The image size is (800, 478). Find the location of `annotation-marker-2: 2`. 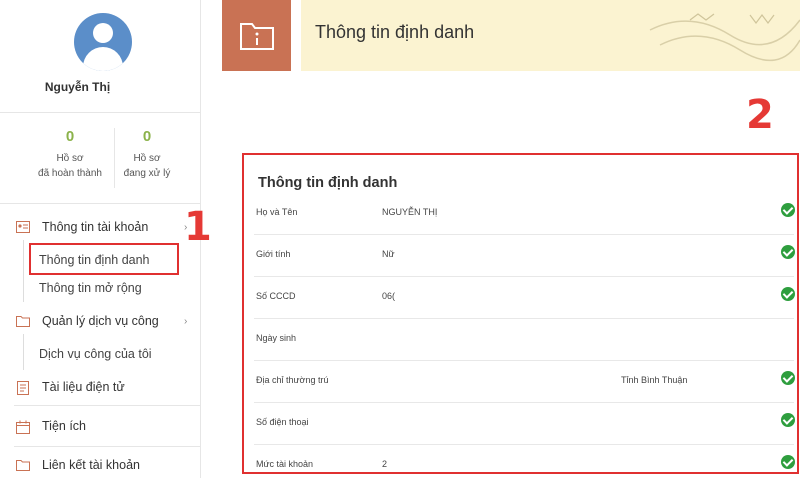

annotation-marker-2: 2 is located at coordinates (760, 115).